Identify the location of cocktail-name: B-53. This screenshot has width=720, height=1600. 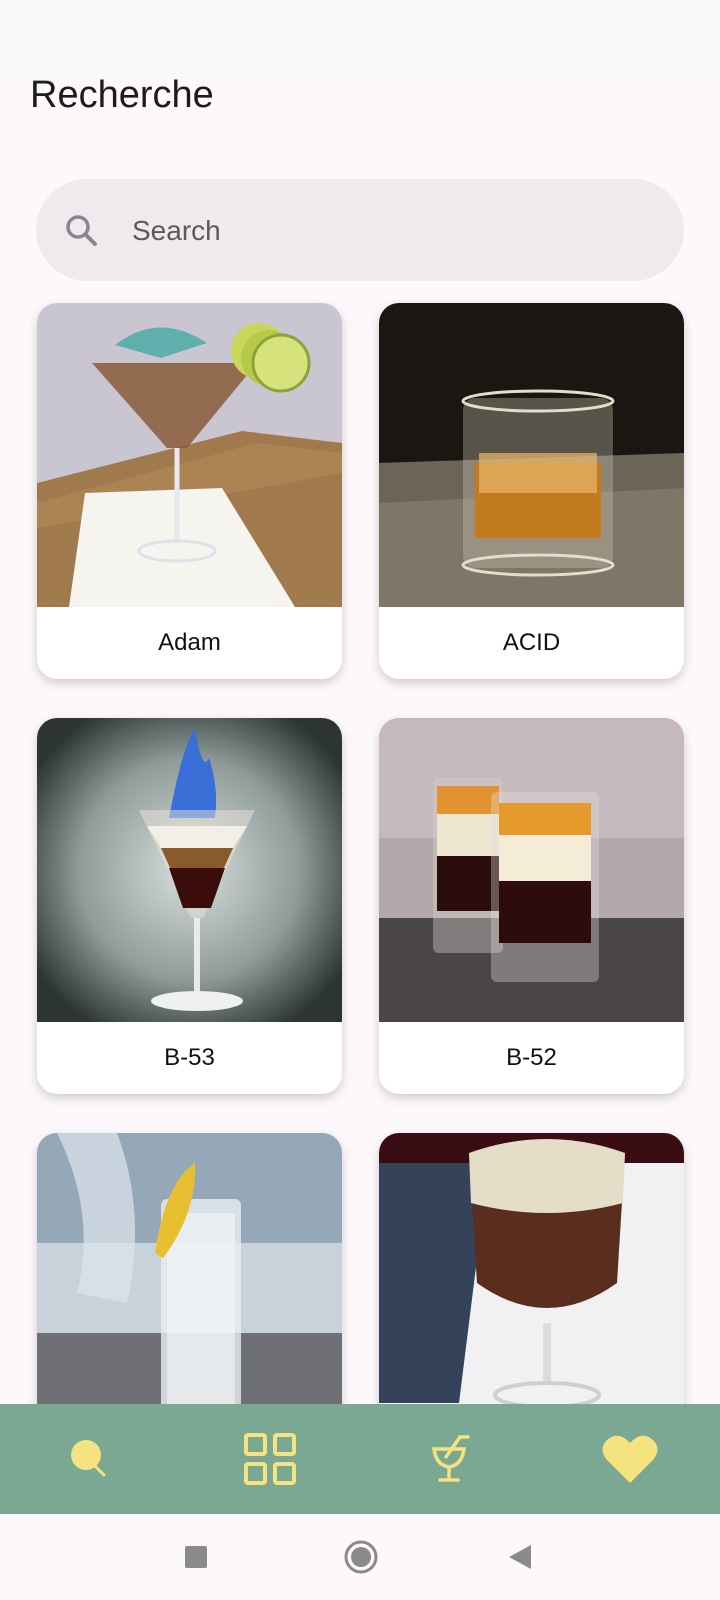
(189, 1057).